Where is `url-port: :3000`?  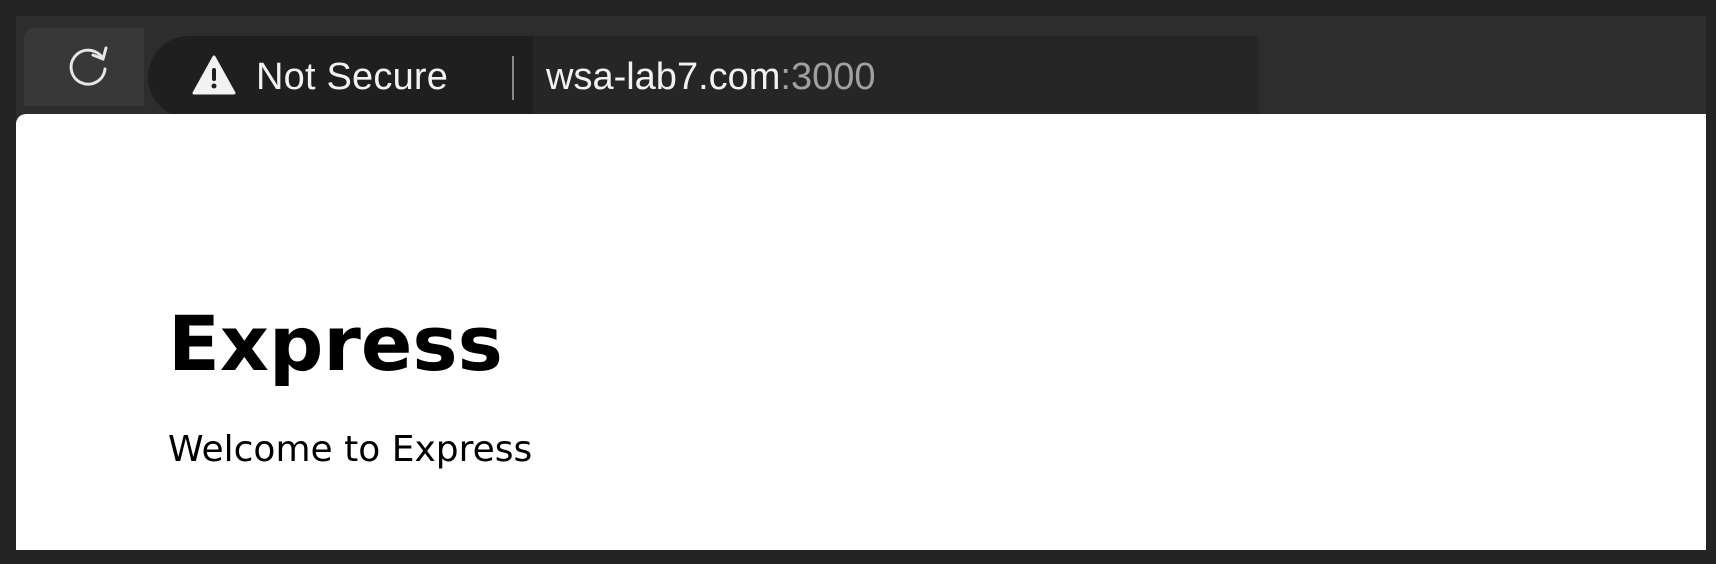
url-port: :3000 is located at coordinates (828, 76).